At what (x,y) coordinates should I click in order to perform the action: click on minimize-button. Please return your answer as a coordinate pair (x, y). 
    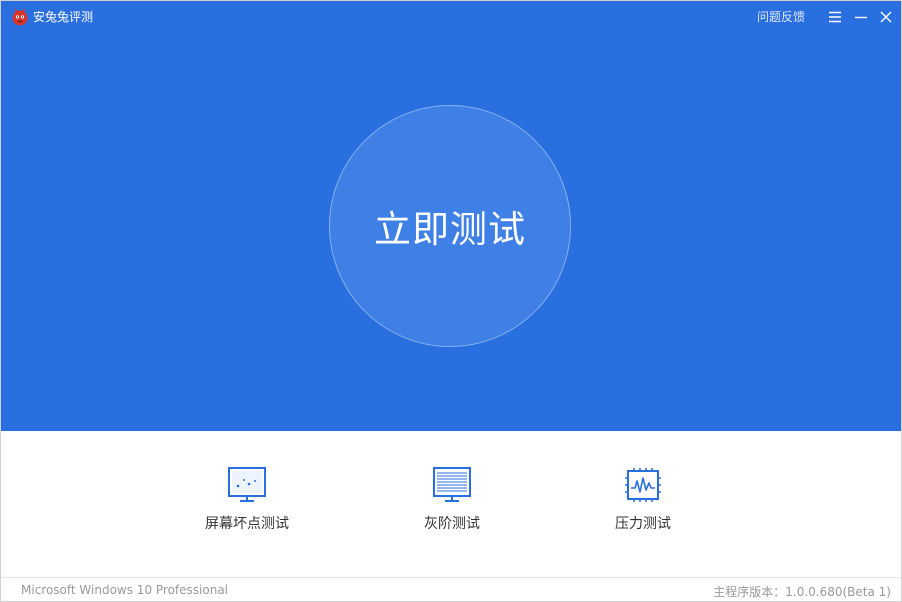
    Looking at the image, I should click on (861, 17).